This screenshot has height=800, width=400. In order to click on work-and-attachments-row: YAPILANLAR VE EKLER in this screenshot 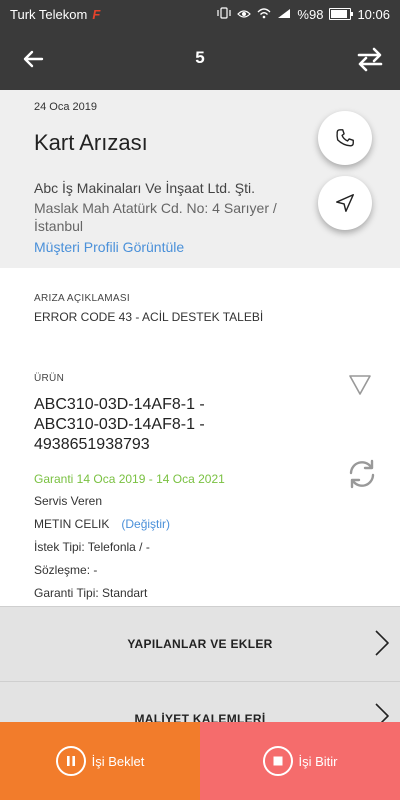, I will do `click(200, 643)`.